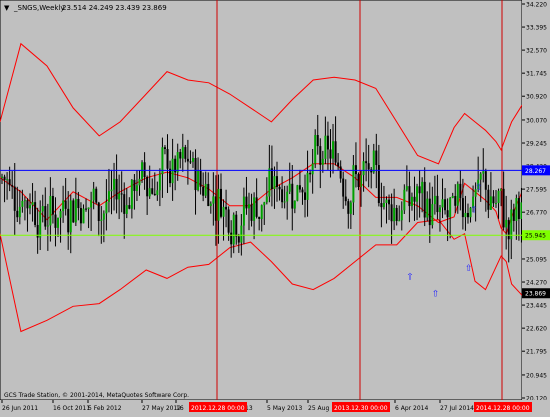 The width and height of the screenshot is (550, 417). I want to click on hline-price-tag-label: 25.945, so click(535, 236).